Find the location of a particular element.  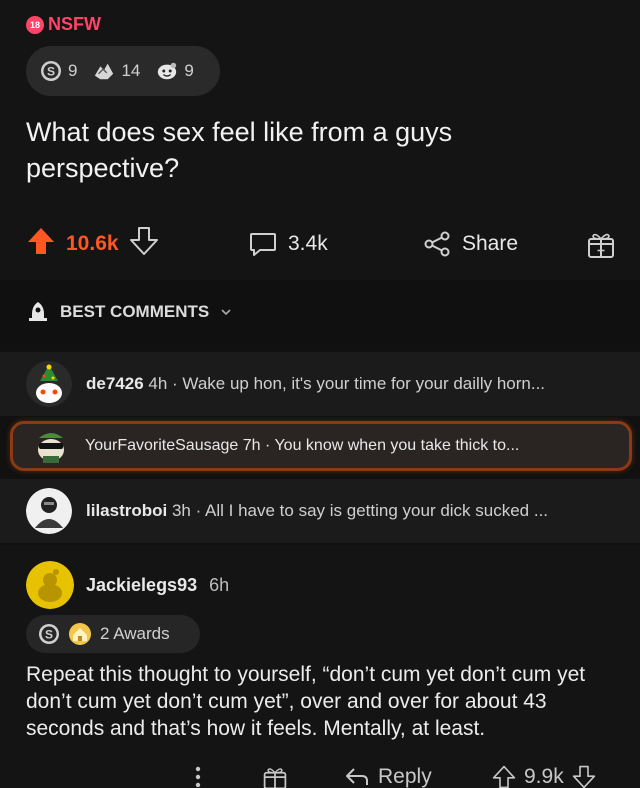

comment-sort-bar: BEST COMMENTS is located at coordinates (320, 312).